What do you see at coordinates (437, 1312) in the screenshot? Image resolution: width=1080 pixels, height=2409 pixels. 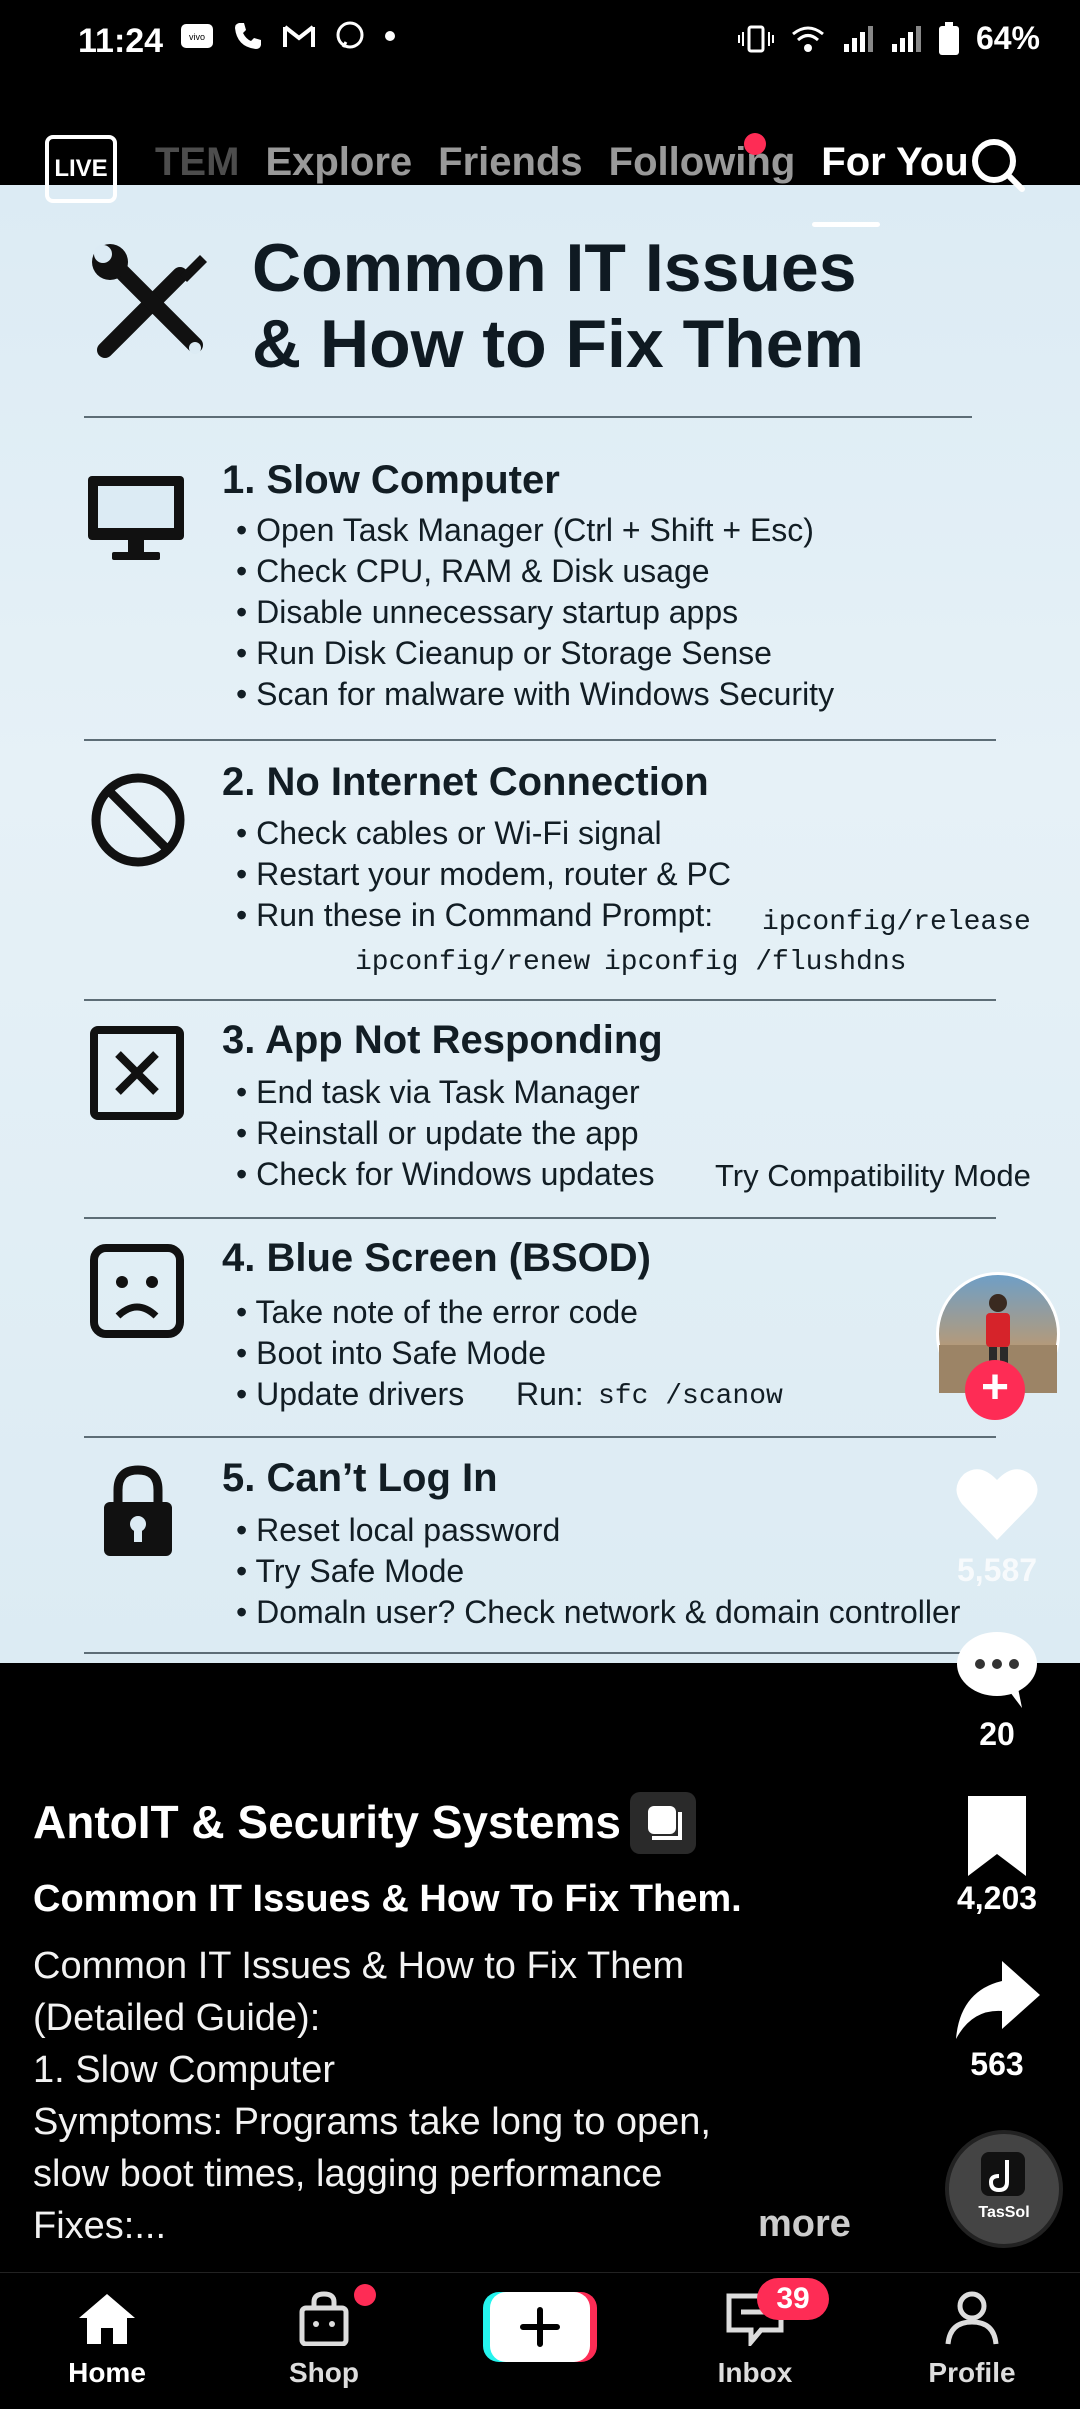 I see `bullet: Take note of the error code` at bounding box center [437, 1312].